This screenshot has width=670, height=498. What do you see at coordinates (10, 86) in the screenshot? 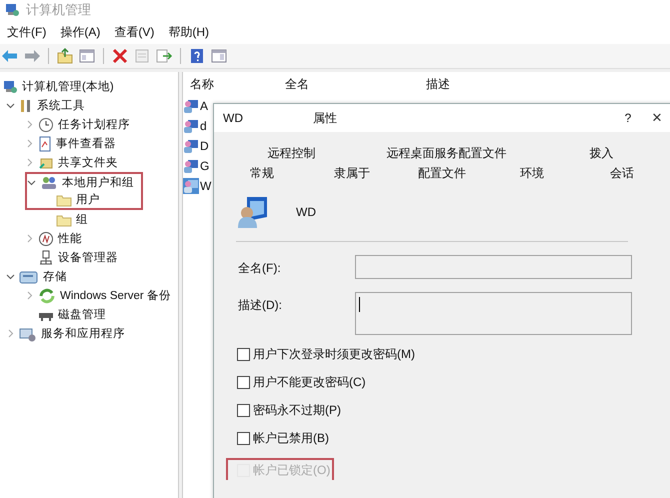
I see `computer-icon` at bounding box center [10, 86].